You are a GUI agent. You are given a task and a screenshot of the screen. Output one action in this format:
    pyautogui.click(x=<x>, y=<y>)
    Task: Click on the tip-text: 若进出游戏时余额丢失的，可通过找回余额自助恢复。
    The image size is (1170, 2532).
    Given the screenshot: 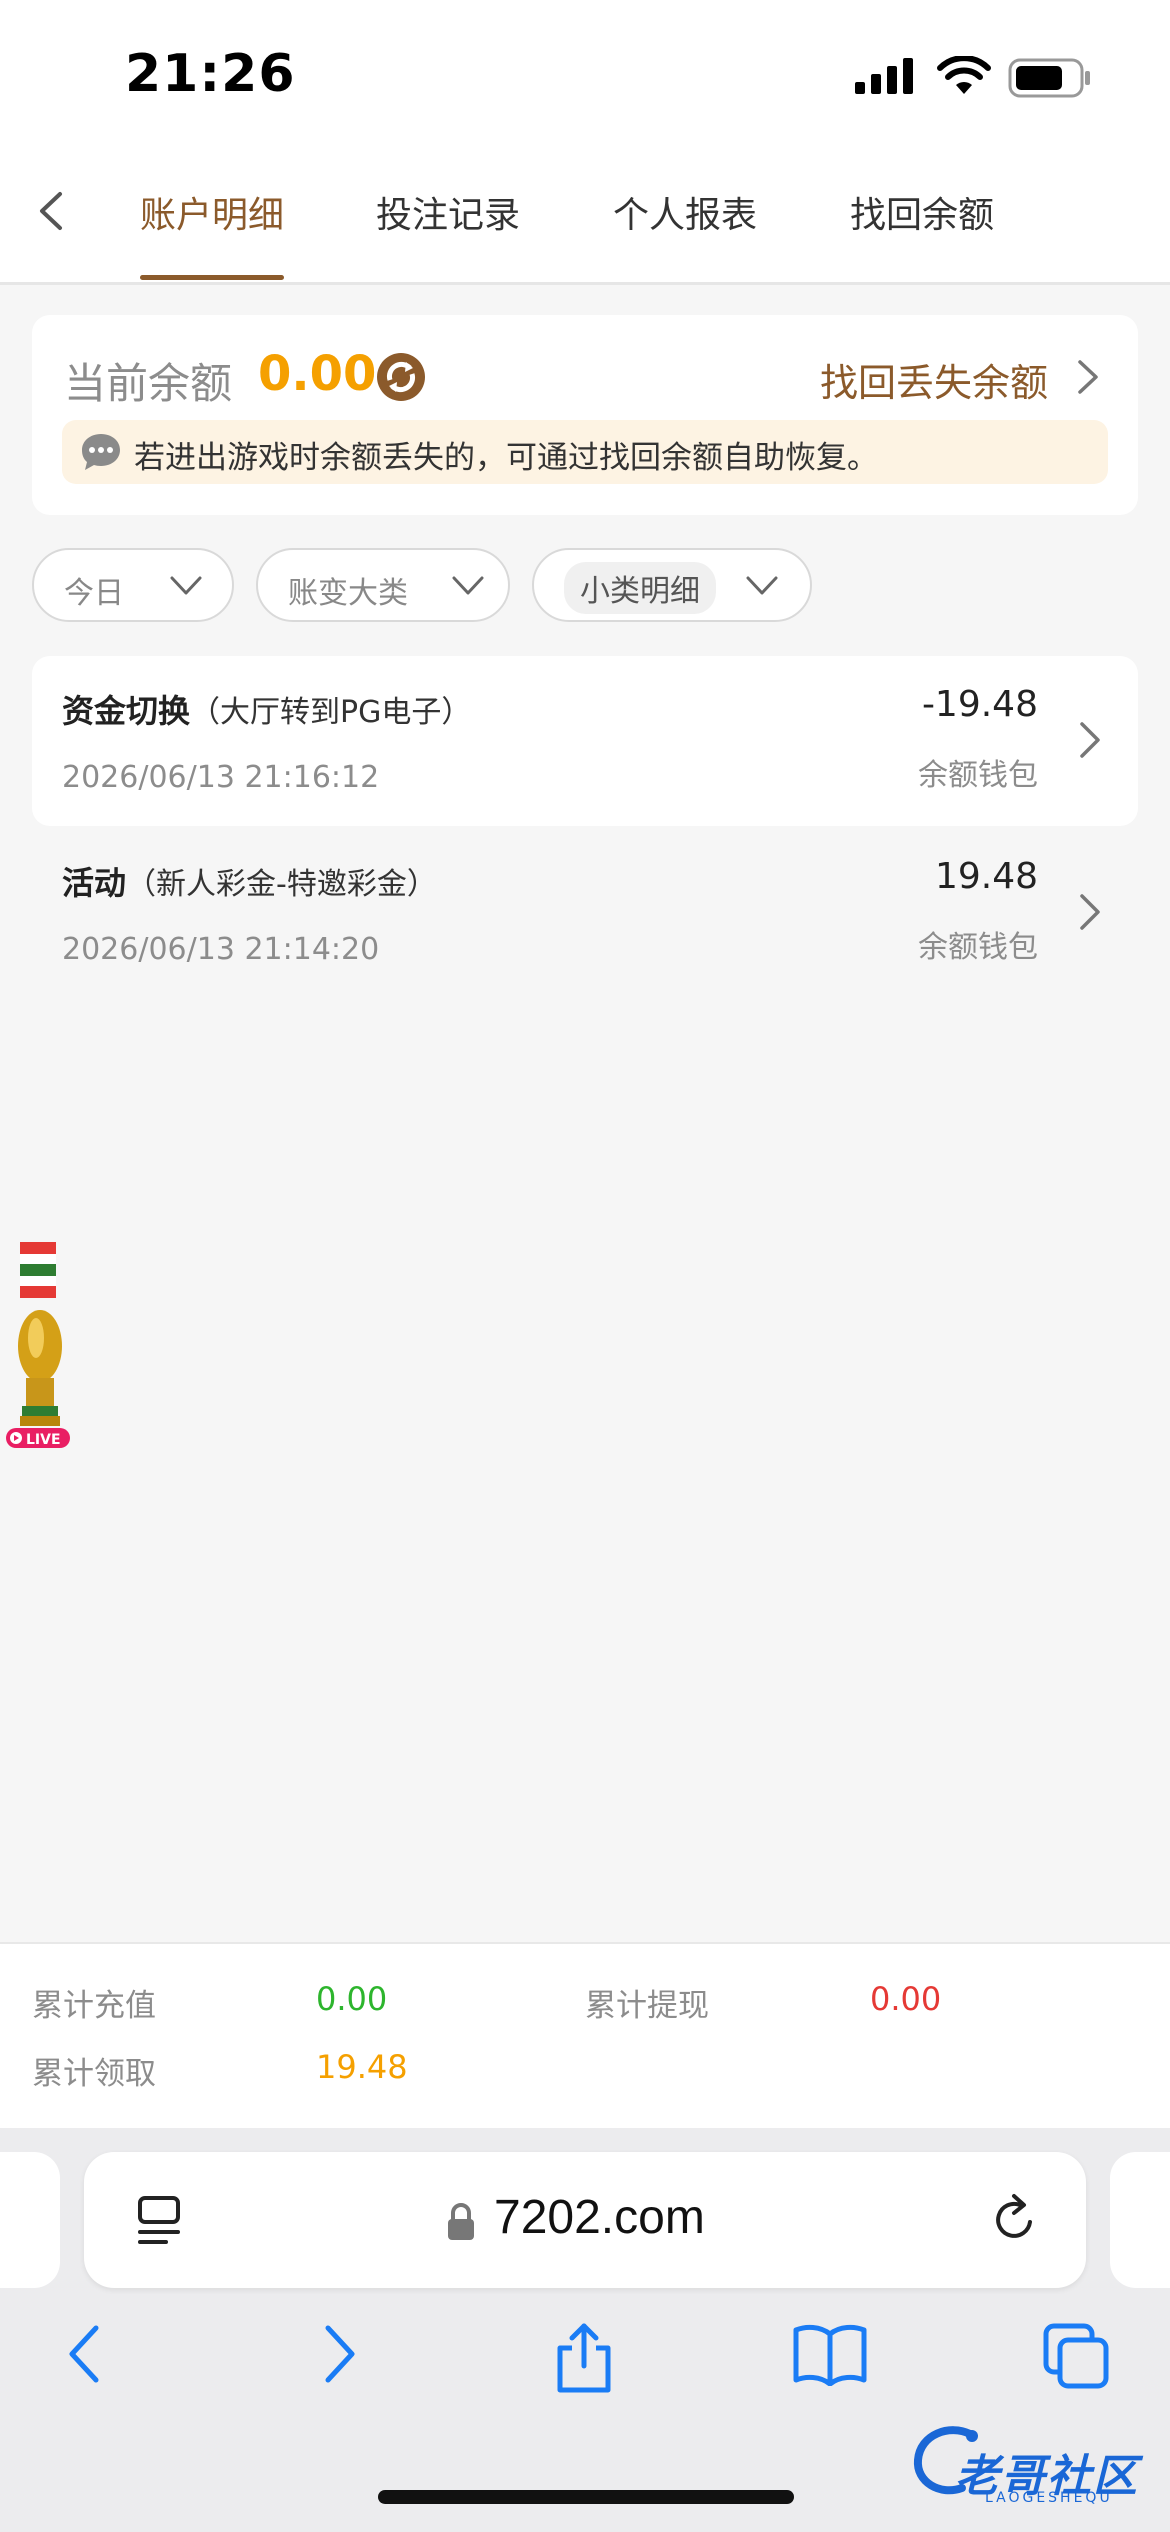 What is the action you would take?
    pyautogui.click(x=506, y=458)
    